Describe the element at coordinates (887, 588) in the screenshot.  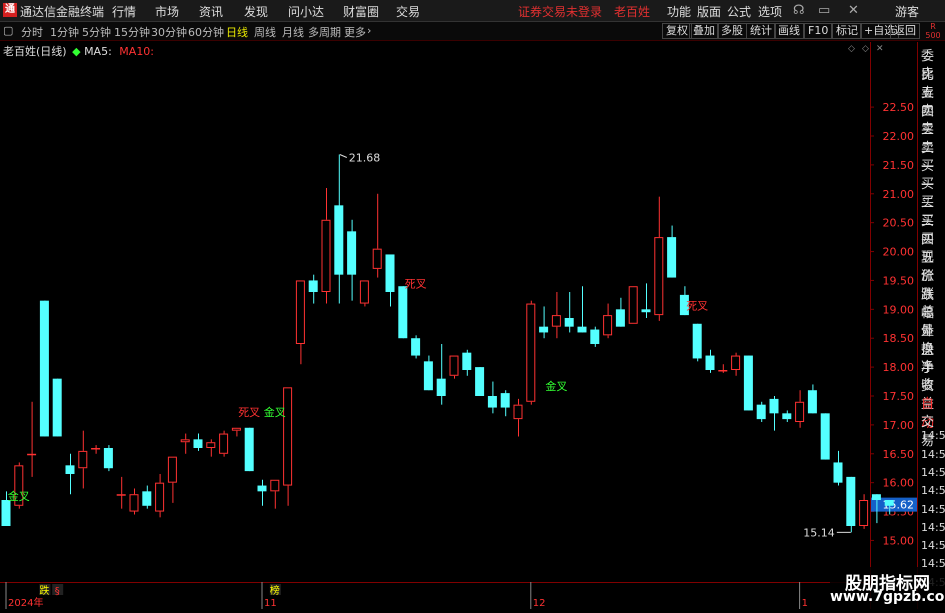
I see `watermark: 股朋指标网 www.7gpzb.com` at that location.